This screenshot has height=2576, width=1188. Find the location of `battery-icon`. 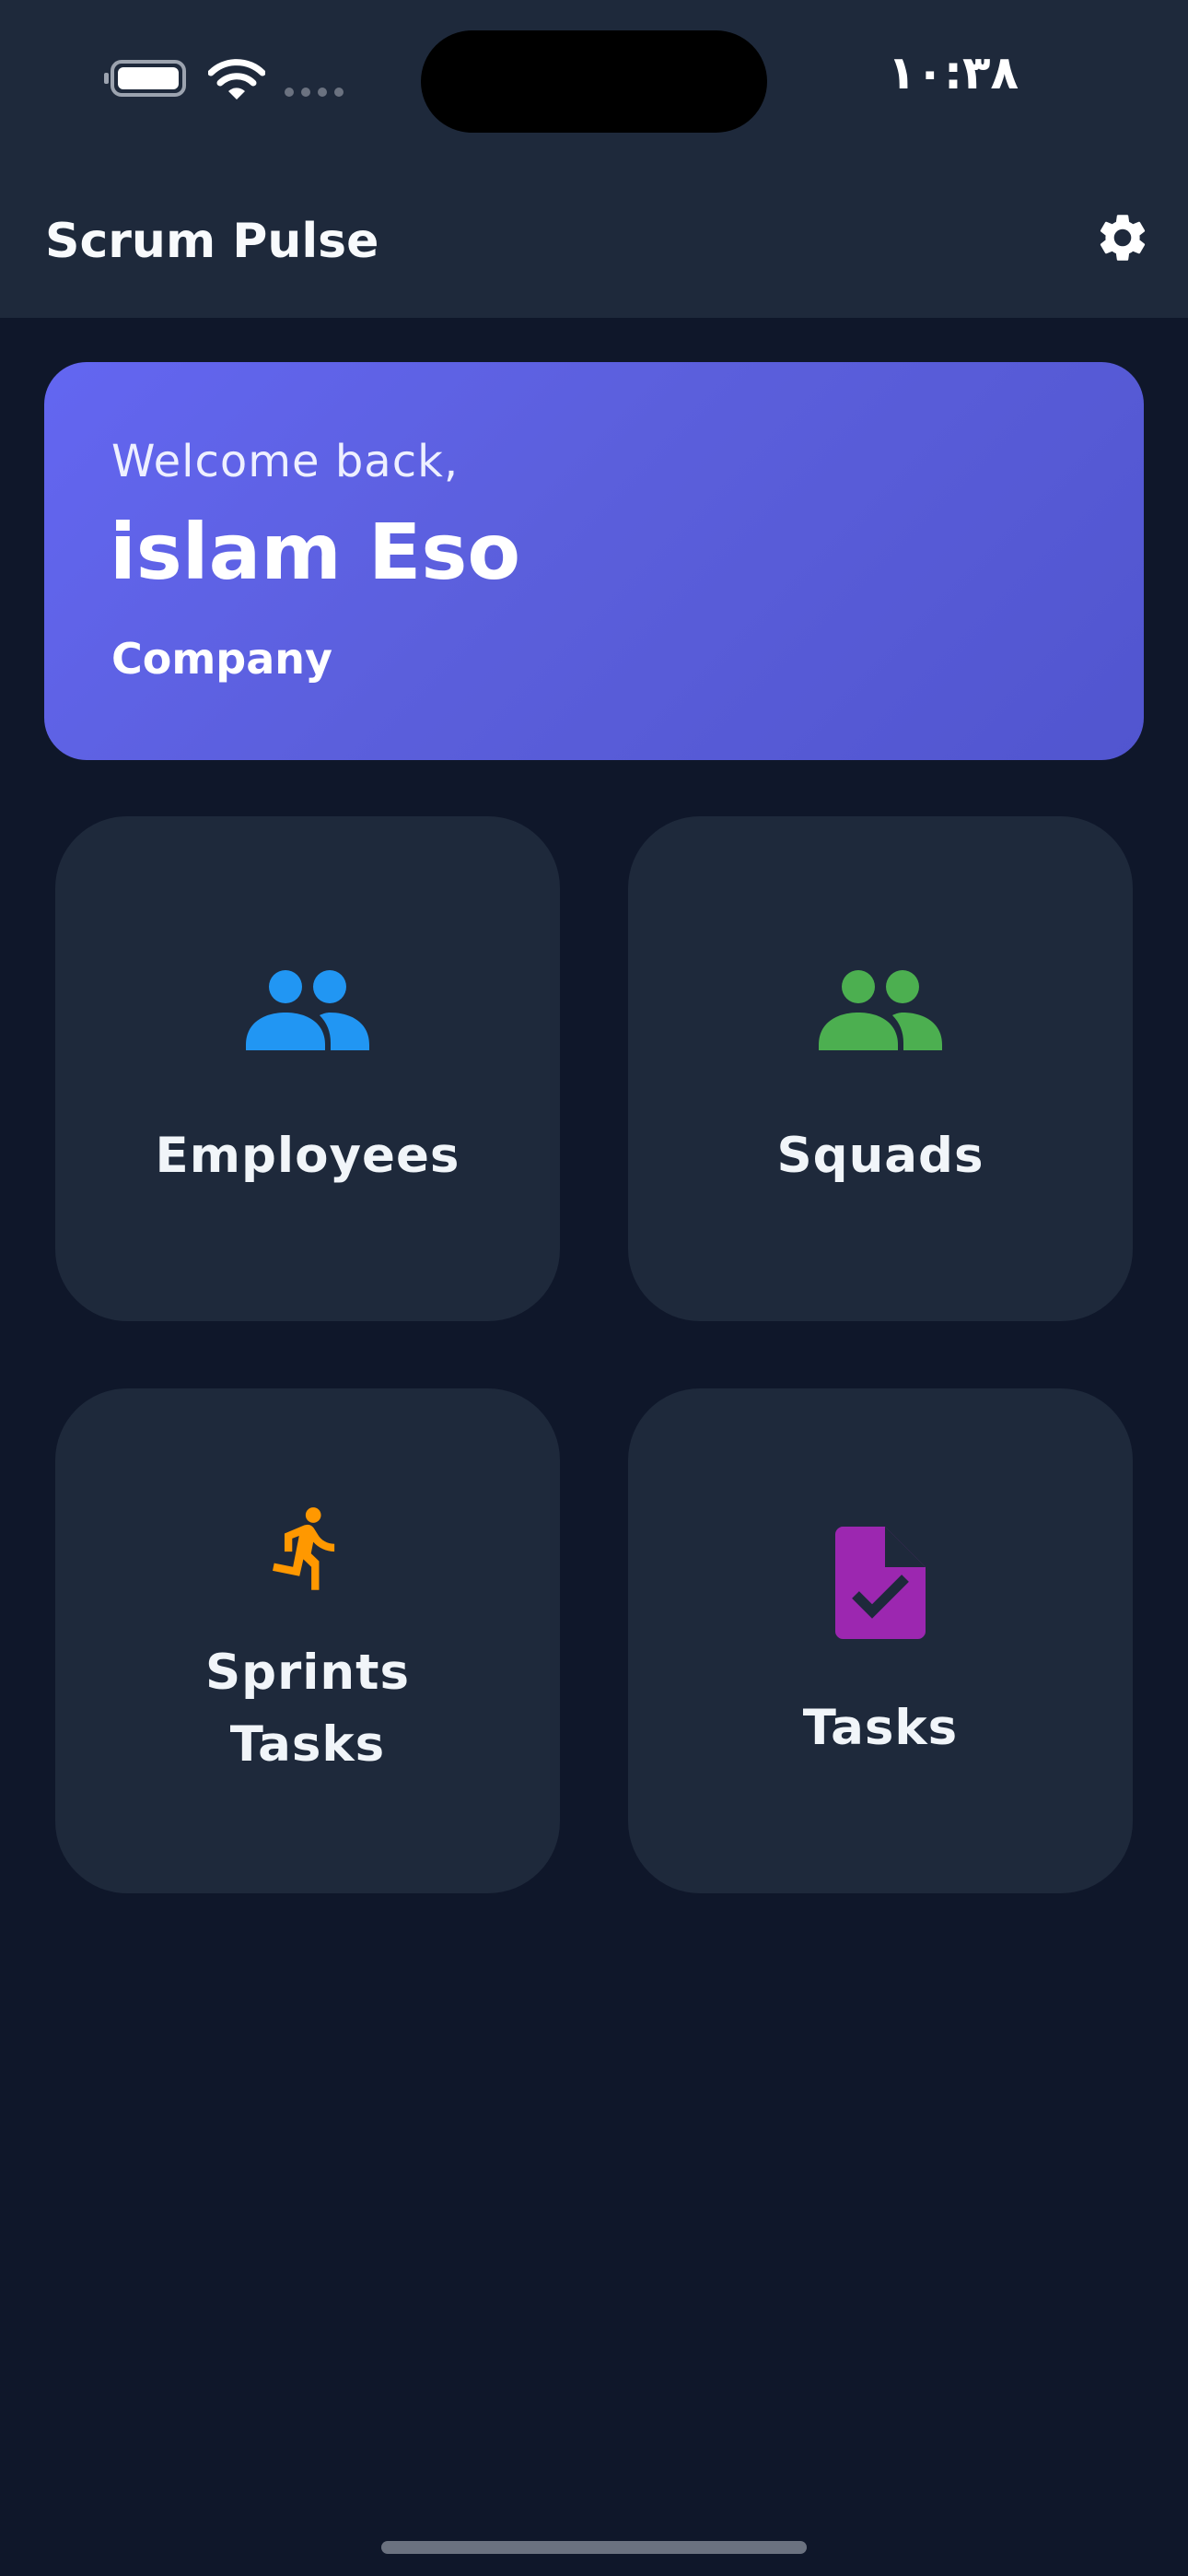

battery-icon is located at coordinates (145, 78).